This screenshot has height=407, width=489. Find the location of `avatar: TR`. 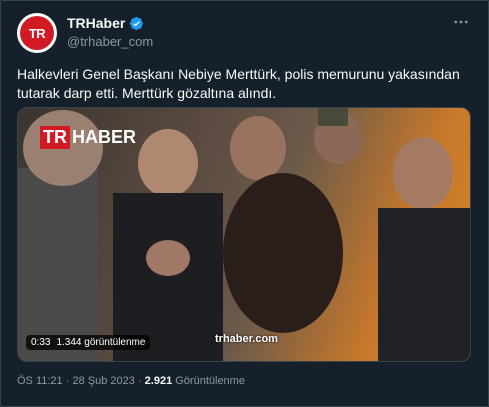

avatar: TR is located at coordinates (37, 33).